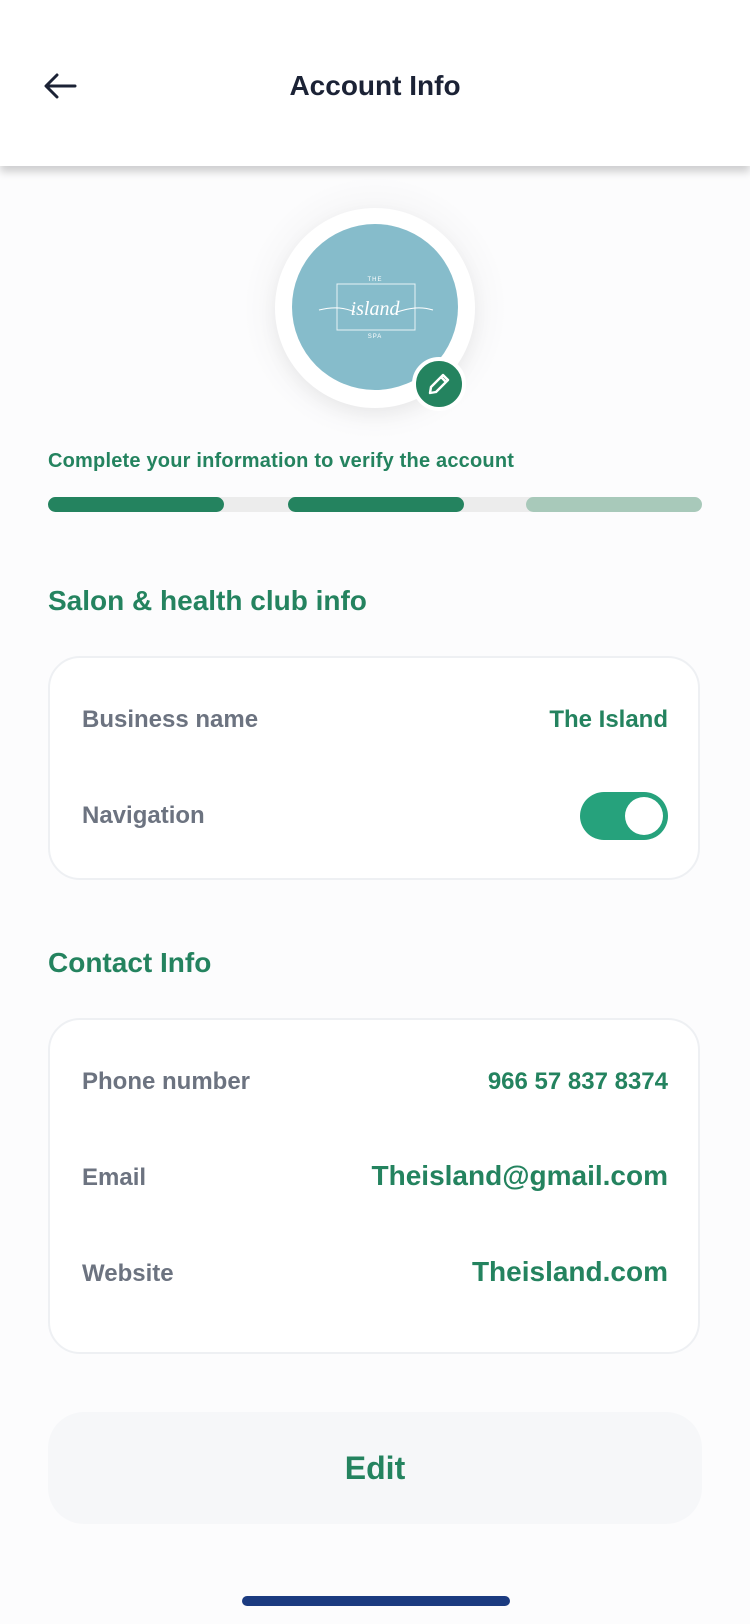 The height and width of the screenshot is (1624, 750). I want to click on logo-top-text: THE, so click(375, 280).